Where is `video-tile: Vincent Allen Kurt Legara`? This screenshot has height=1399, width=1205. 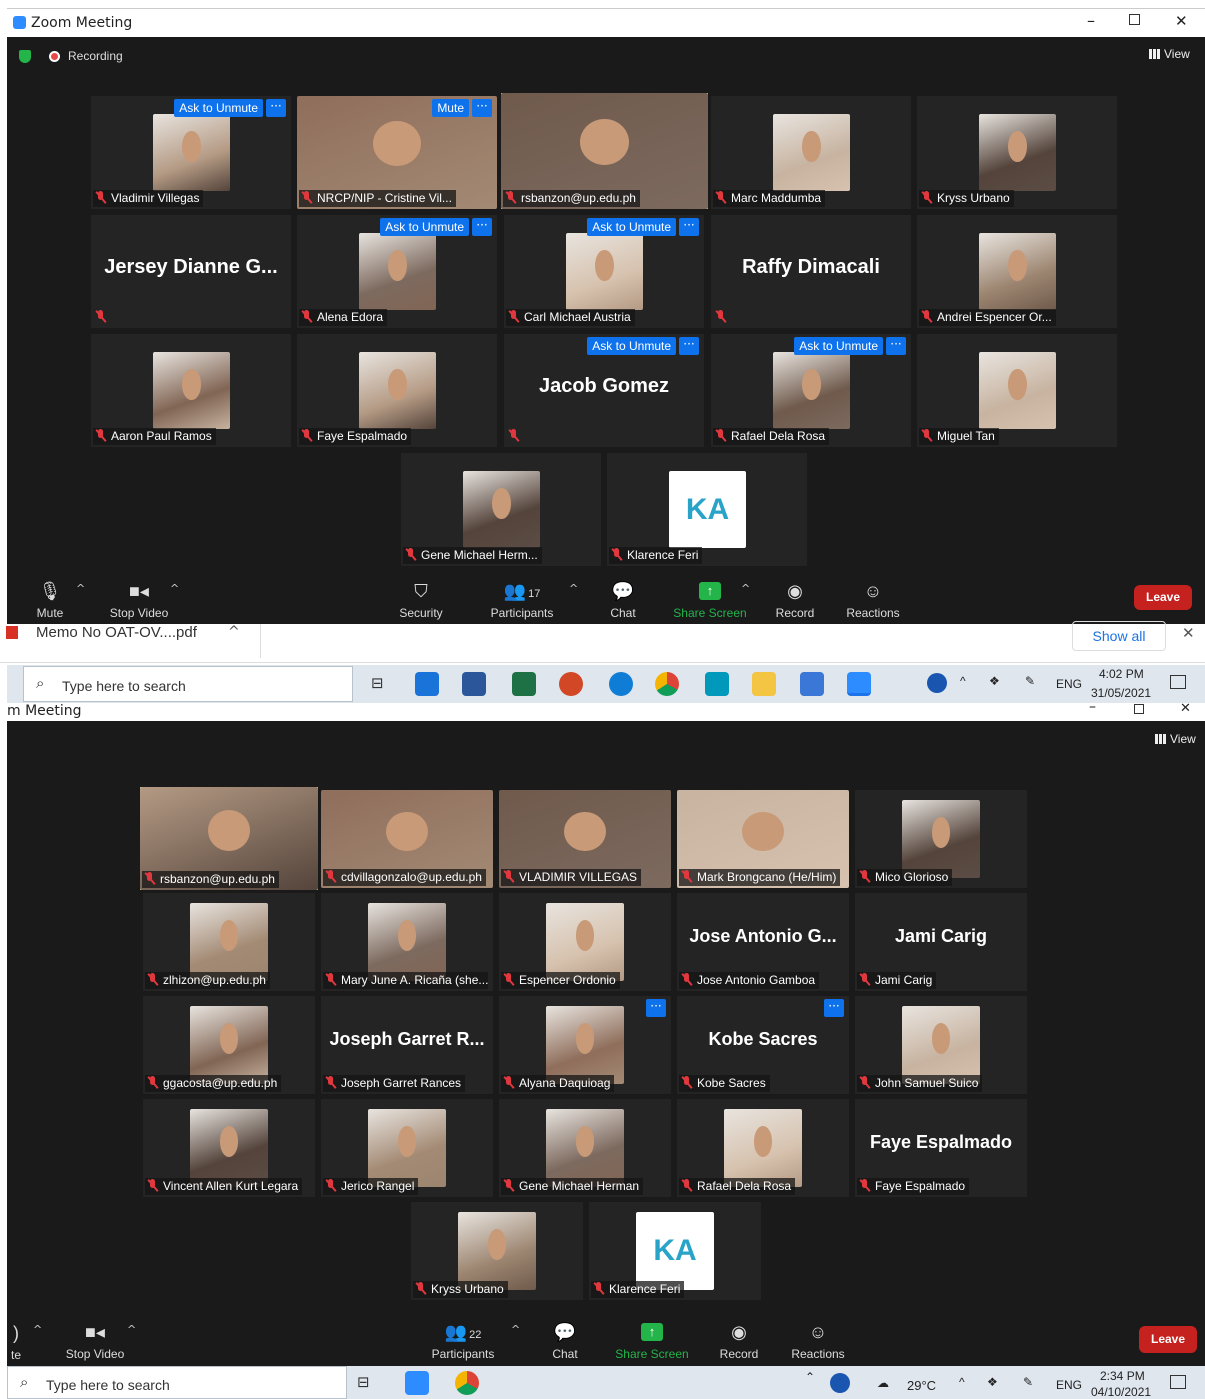 video-tile: Vincent Allen Kurt Legara is located at coordinates (229, 1148).